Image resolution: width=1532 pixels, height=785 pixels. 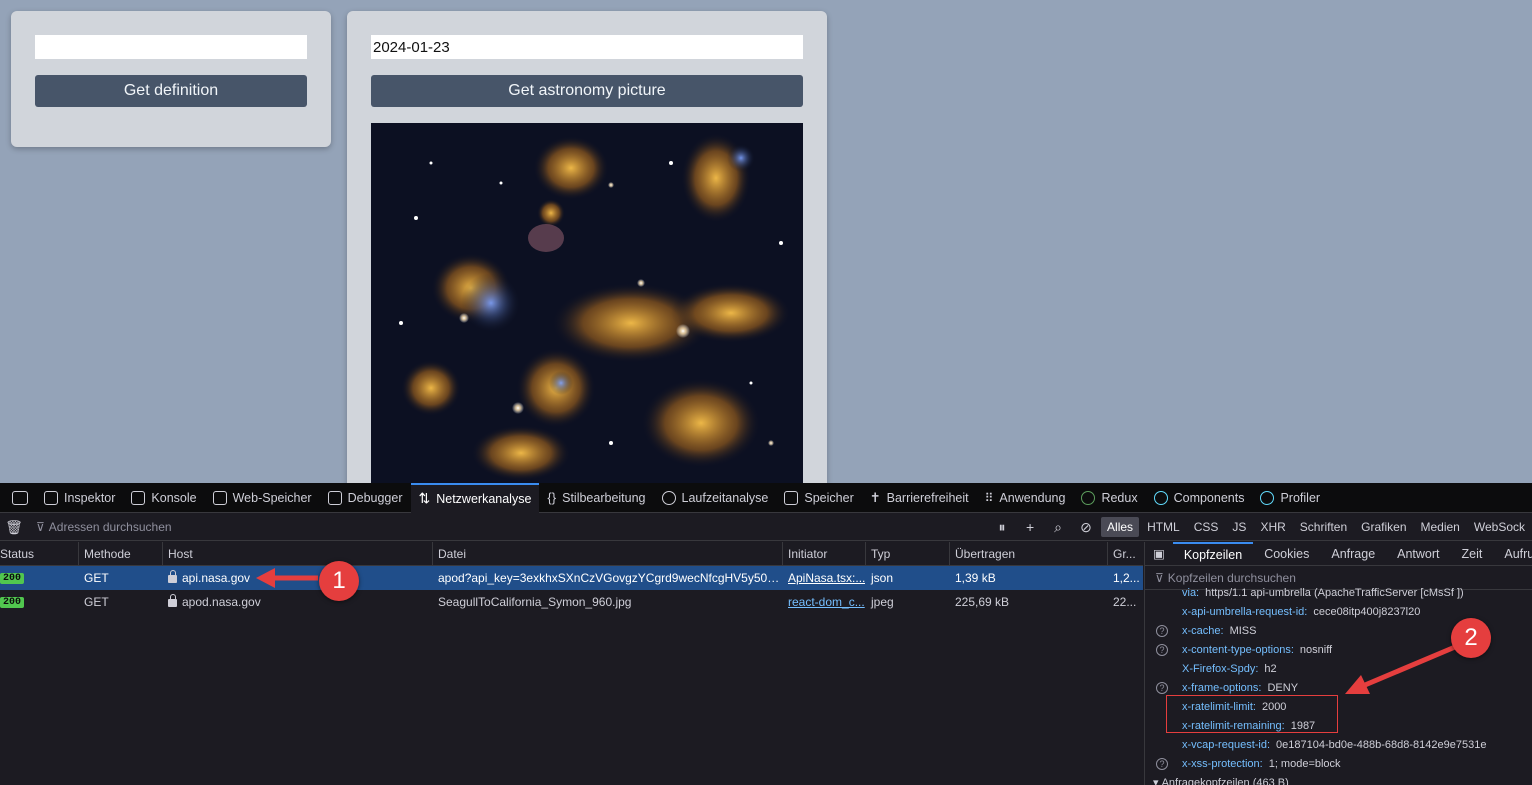 I want to click on block-icon: ⊘, so click(x=1086, y=527).